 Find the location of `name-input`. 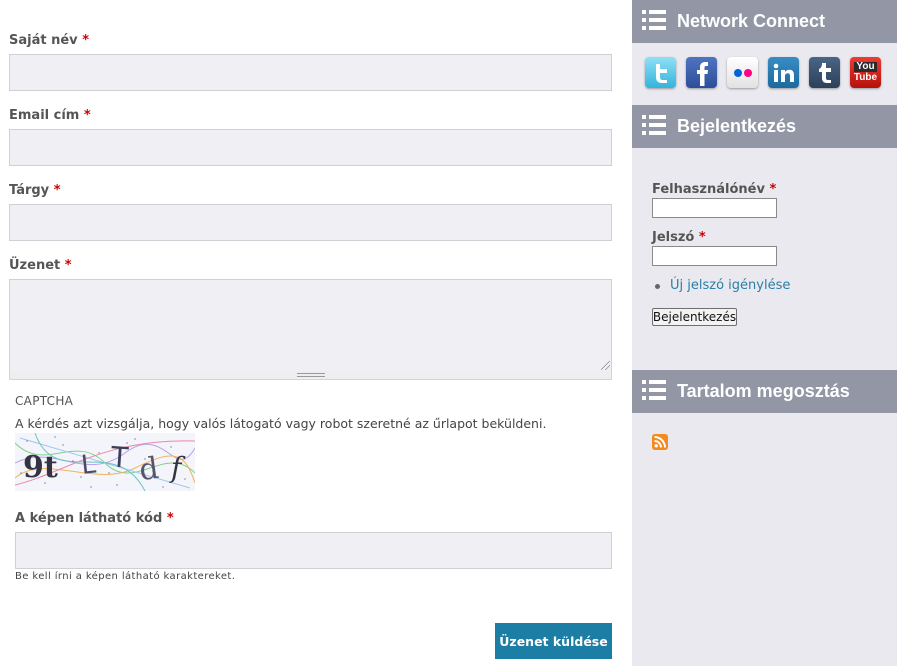

name-input is located at coordinates (310, 72).